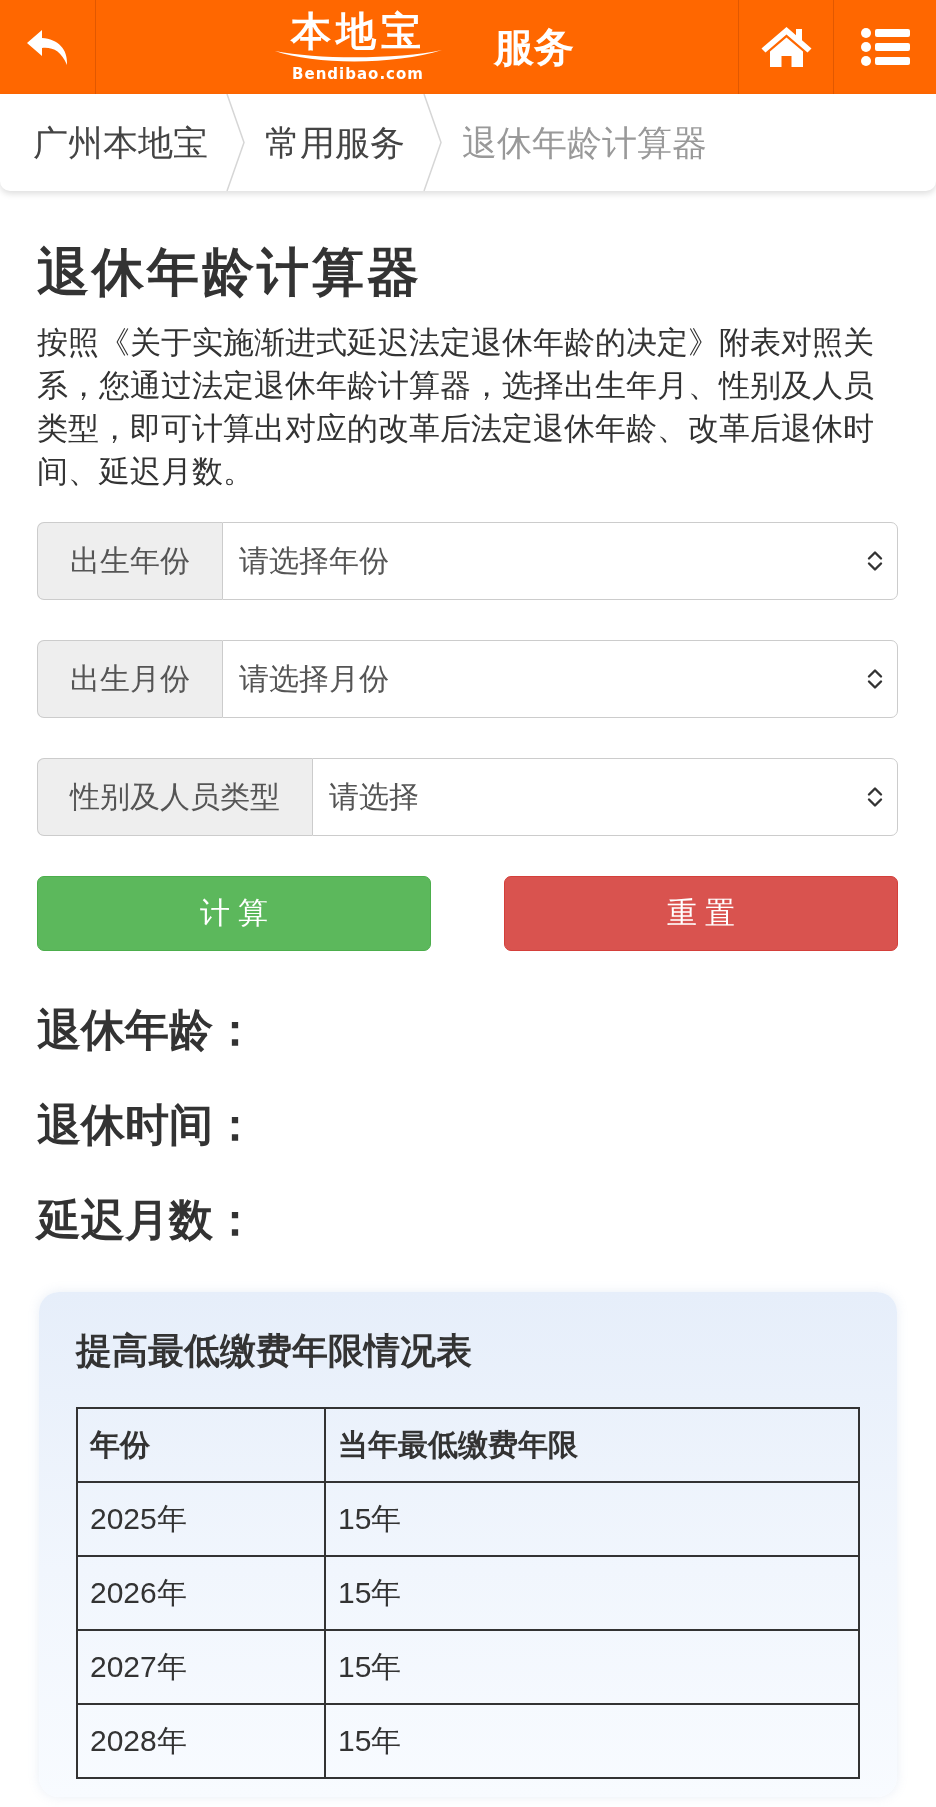 The width and height of the screenshot is (936, 1807). What do you see at coordinates (885, 47) in the screenshot?
I see `menu-icon` at bounding box center [885, 47].